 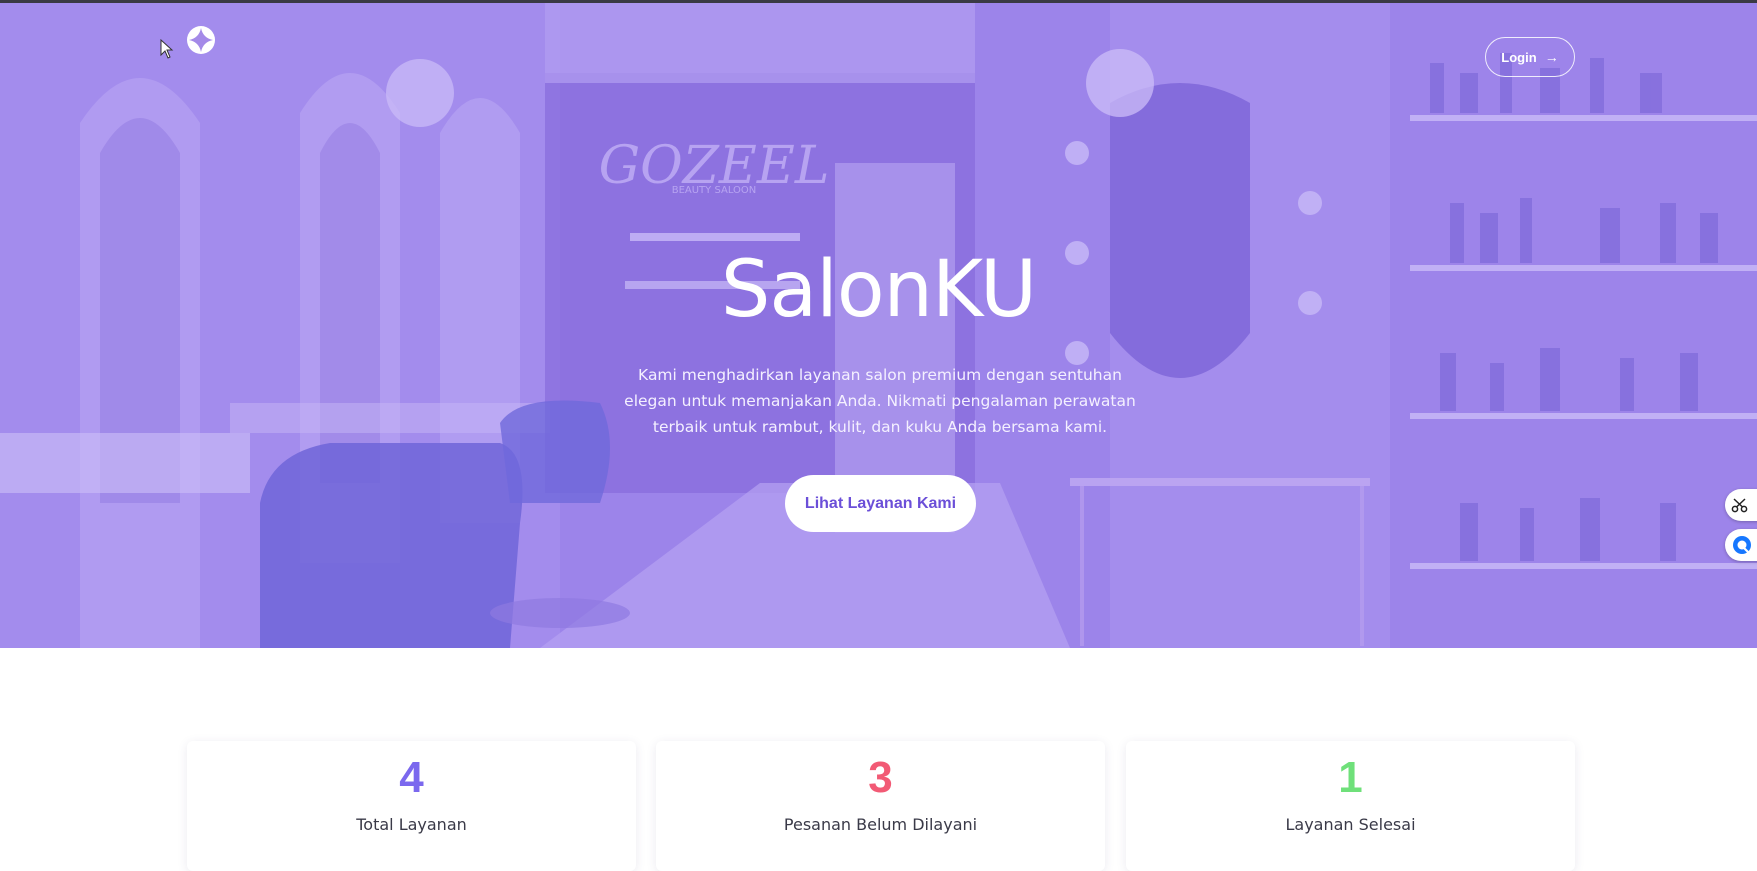 I want to click on stat-value: 1, so click(x=1350, y=777).